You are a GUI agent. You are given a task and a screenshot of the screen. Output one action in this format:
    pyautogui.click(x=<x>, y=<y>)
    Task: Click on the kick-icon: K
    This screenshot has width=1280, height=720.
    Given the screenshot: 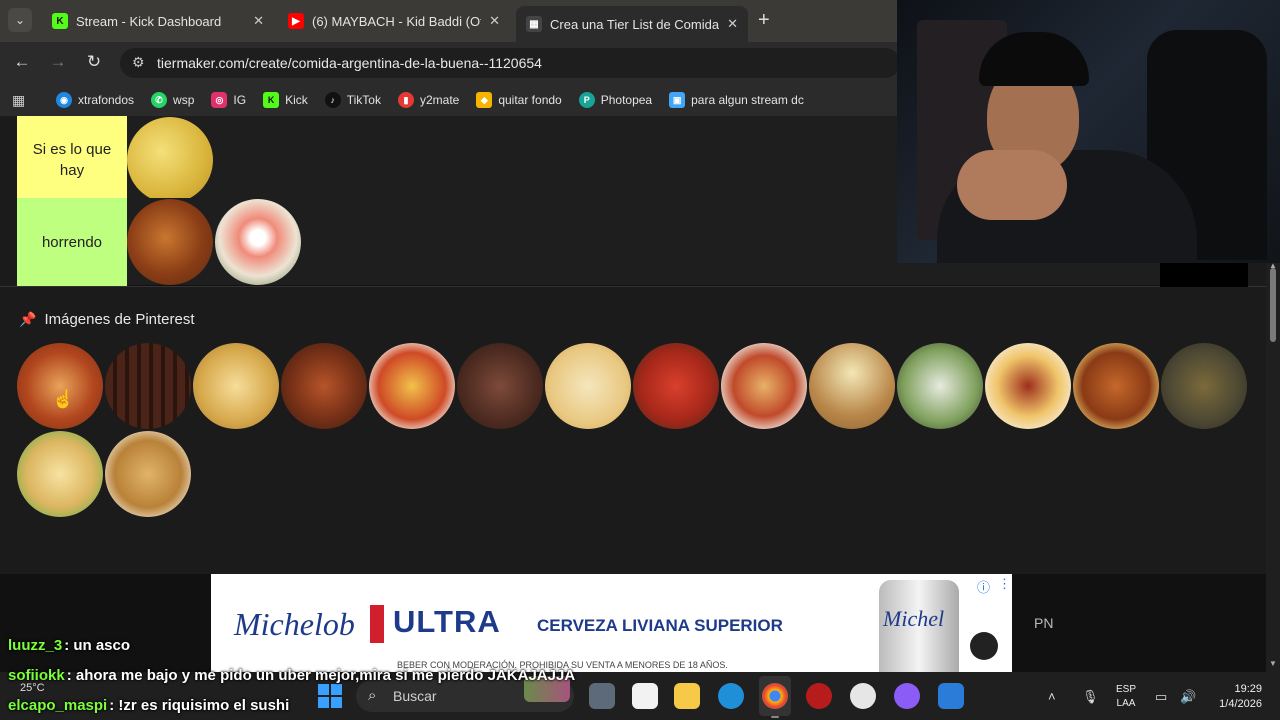 What is the action you would take?
    pyautogui.click(x=60, y=21)
    